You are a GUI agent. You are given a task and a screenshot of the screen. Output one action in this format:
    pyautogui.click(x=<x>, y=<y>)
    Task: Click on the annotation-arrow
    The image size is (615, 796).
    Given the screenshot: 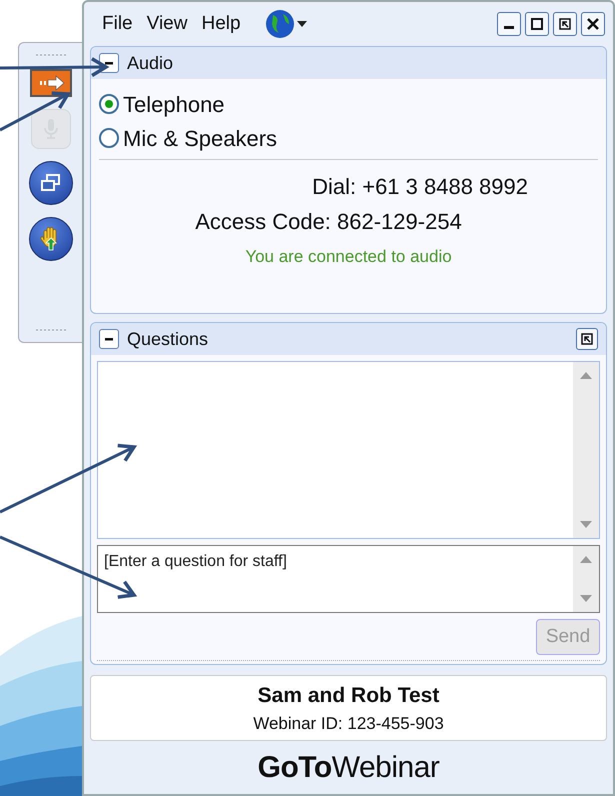 What is the action you would take?
    pyautogui.click(x=35, y=111)
    